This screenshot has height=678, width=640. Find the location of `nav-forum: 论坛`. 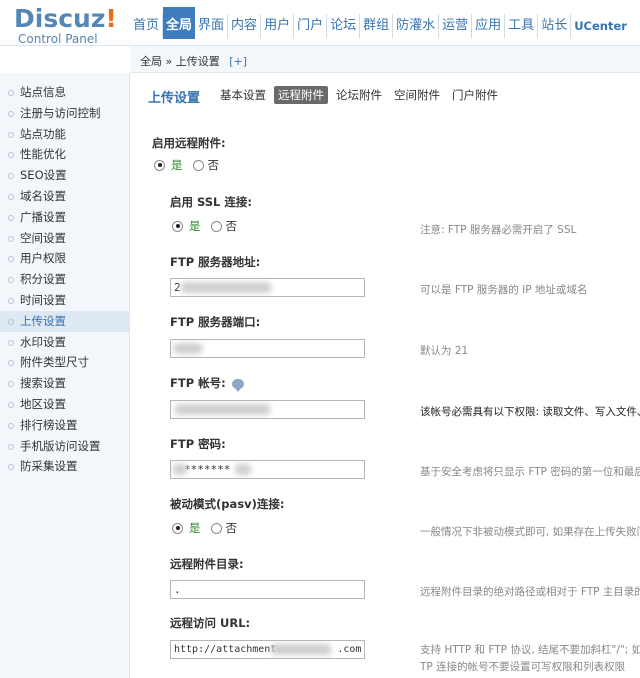

nav-forum: 论坛 is located at coordinates (344, 26).